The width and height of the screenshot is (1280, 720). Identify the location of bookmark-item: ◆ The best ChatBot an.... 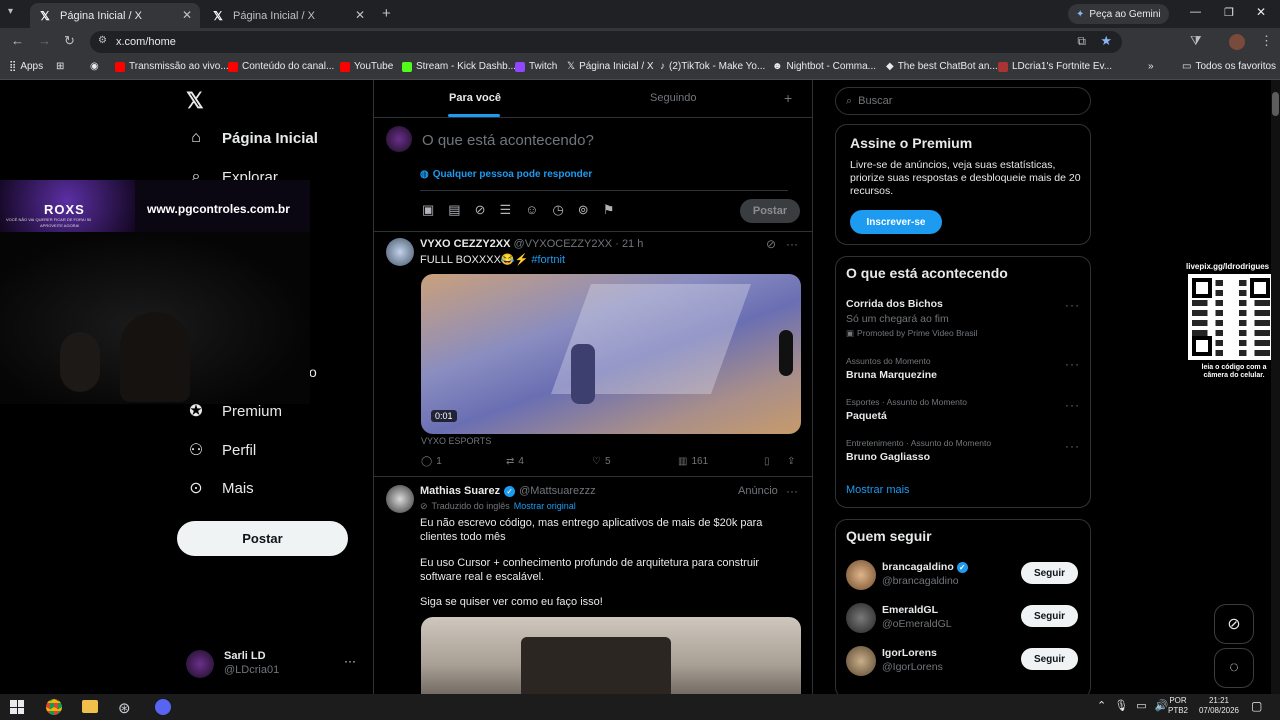
(942, 66).